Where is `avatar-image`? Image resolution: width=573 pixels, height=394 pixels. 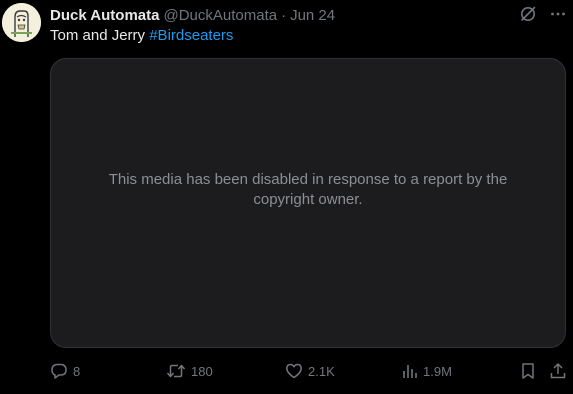 avatar-image is located at coordinates (21, 22).